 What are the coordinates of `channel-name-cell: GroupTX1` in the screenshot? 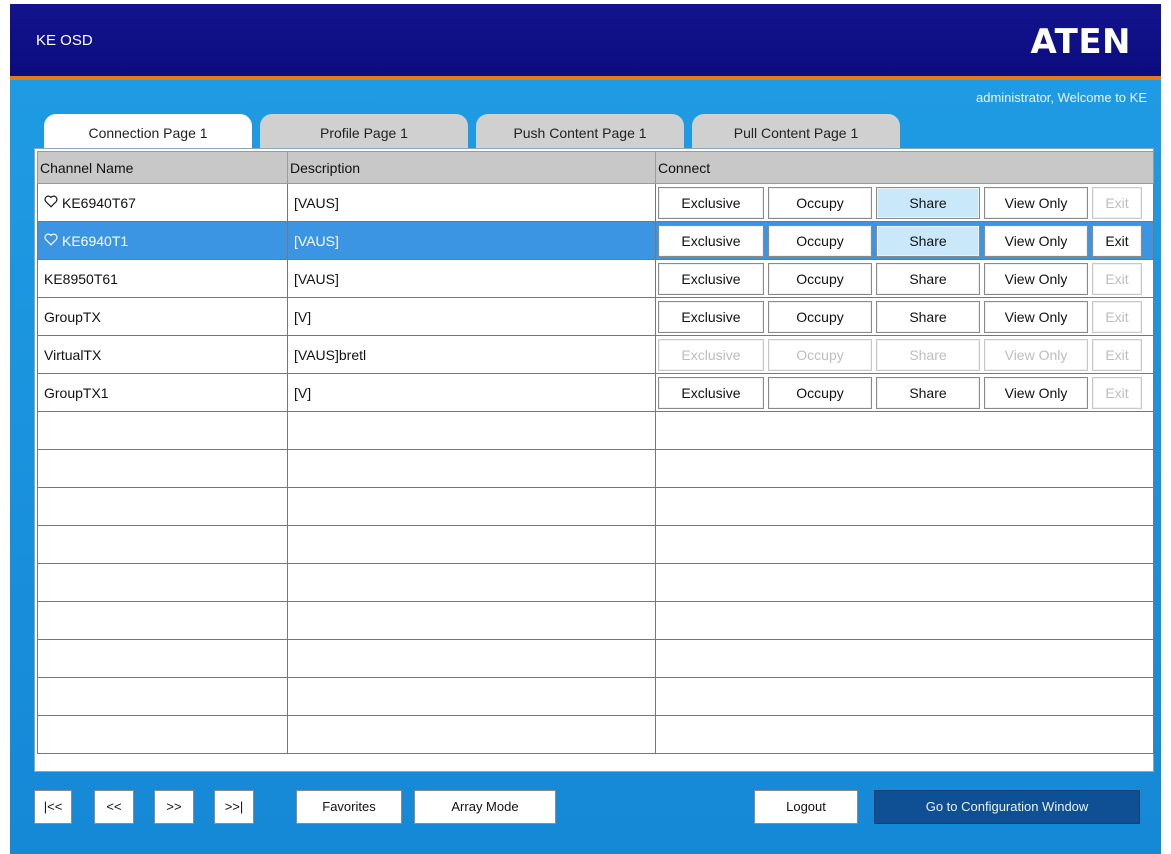 It's located at (162, 392).